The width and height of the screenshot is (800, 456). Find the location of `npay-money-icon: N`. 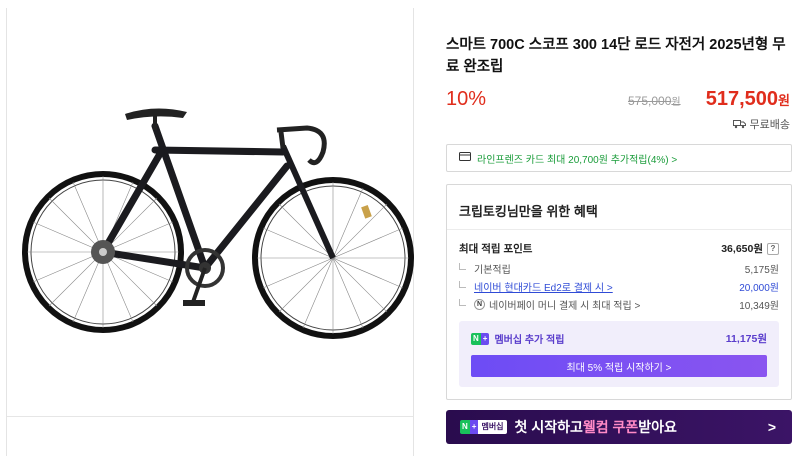

npay-money-icon: N is located at coordinates (479, 304).